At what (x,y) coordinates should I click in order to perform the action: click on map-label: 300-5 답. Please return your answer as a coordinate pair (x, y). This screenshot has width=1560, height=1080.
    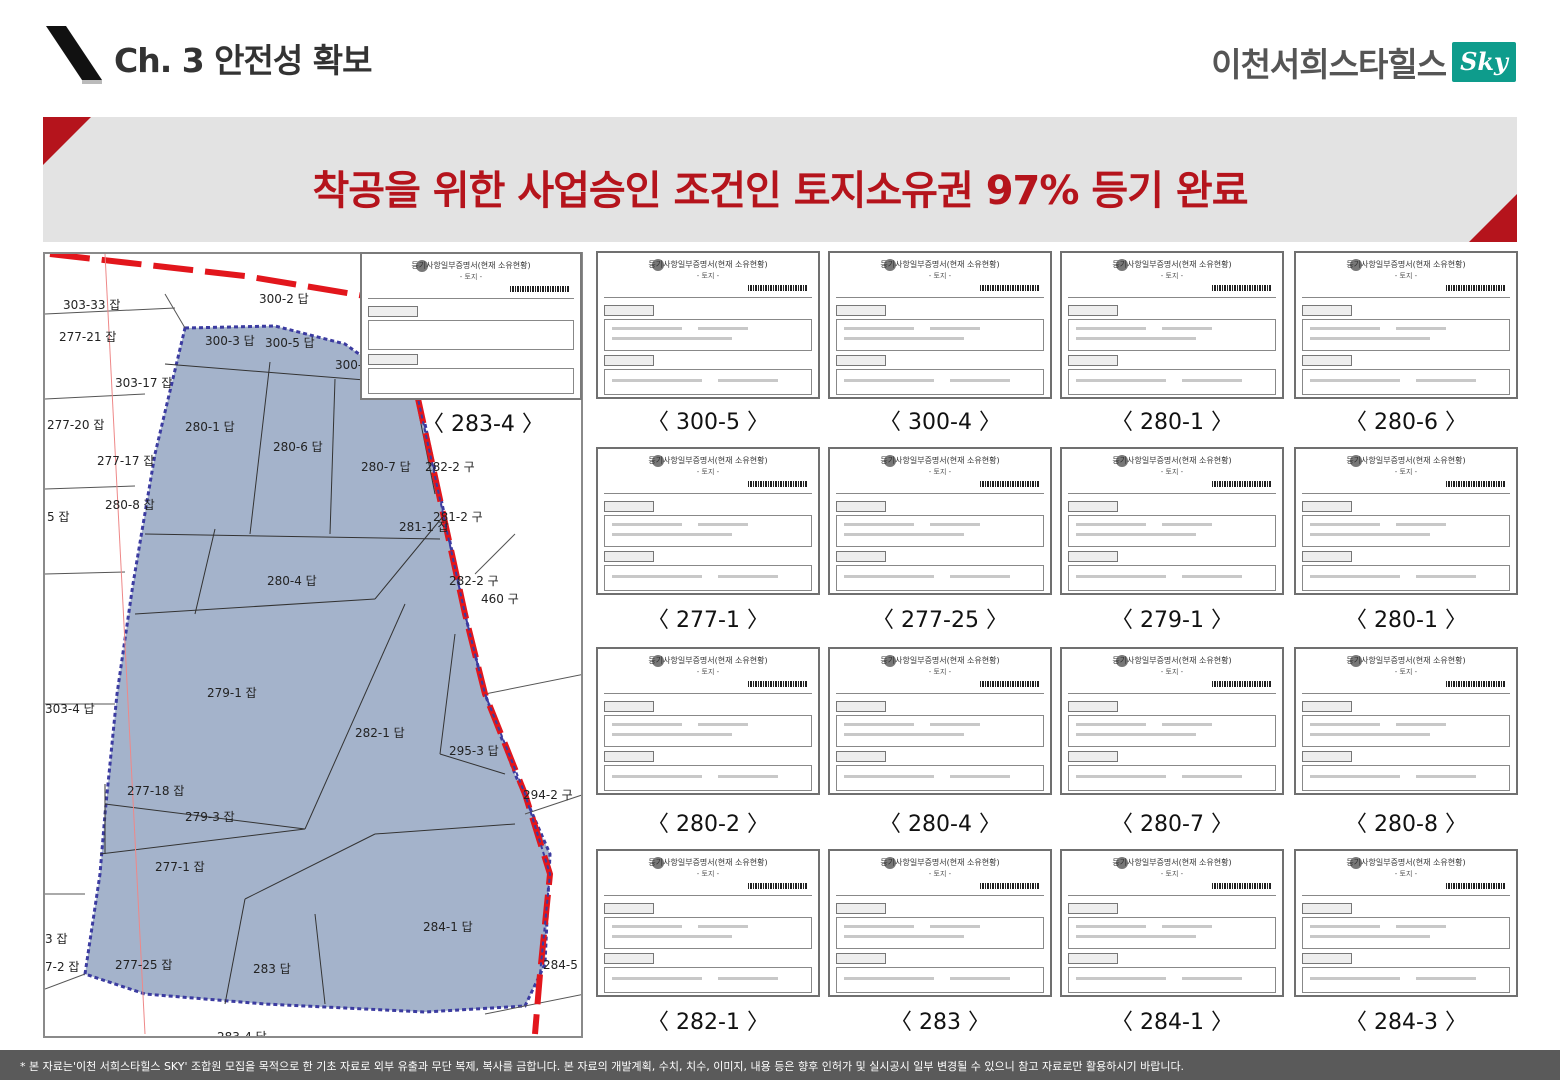
    Looking at the image, I should click on (290, 343).